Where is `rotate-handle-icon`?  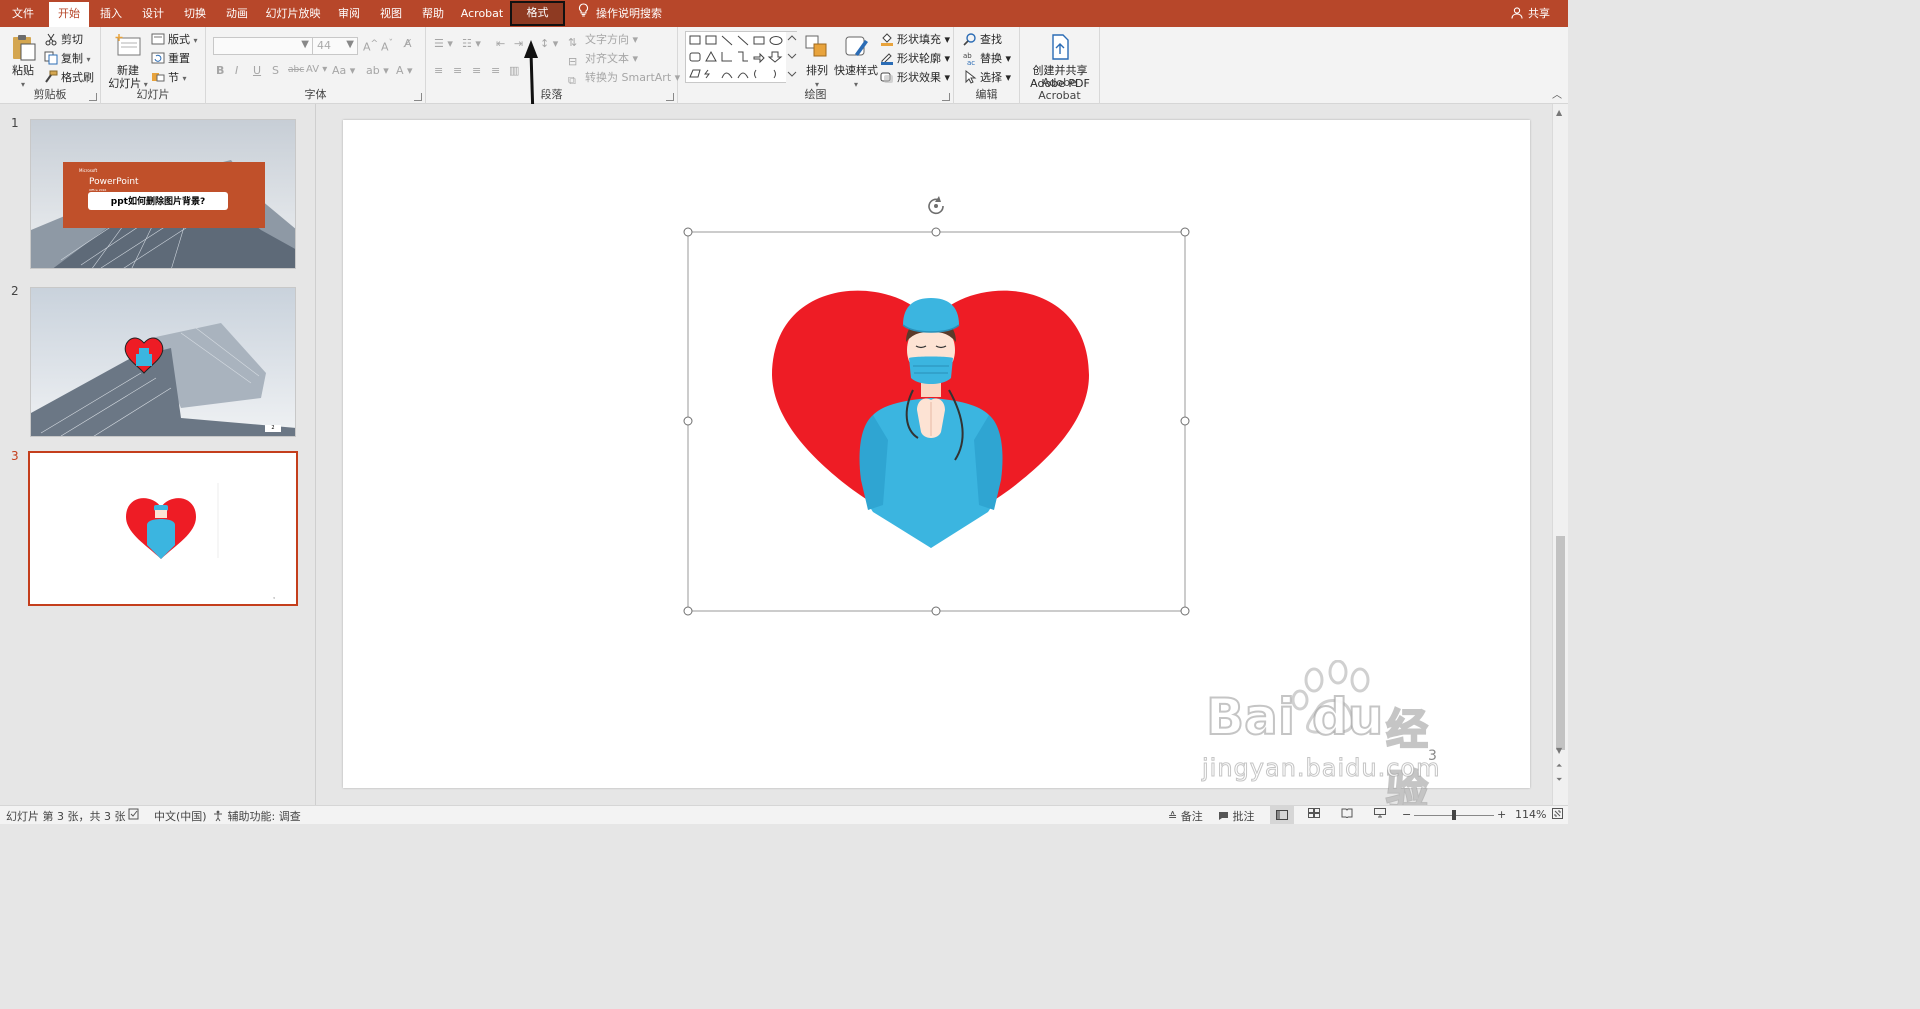 rotate-handle-icon is located at coordinates (936, 205).